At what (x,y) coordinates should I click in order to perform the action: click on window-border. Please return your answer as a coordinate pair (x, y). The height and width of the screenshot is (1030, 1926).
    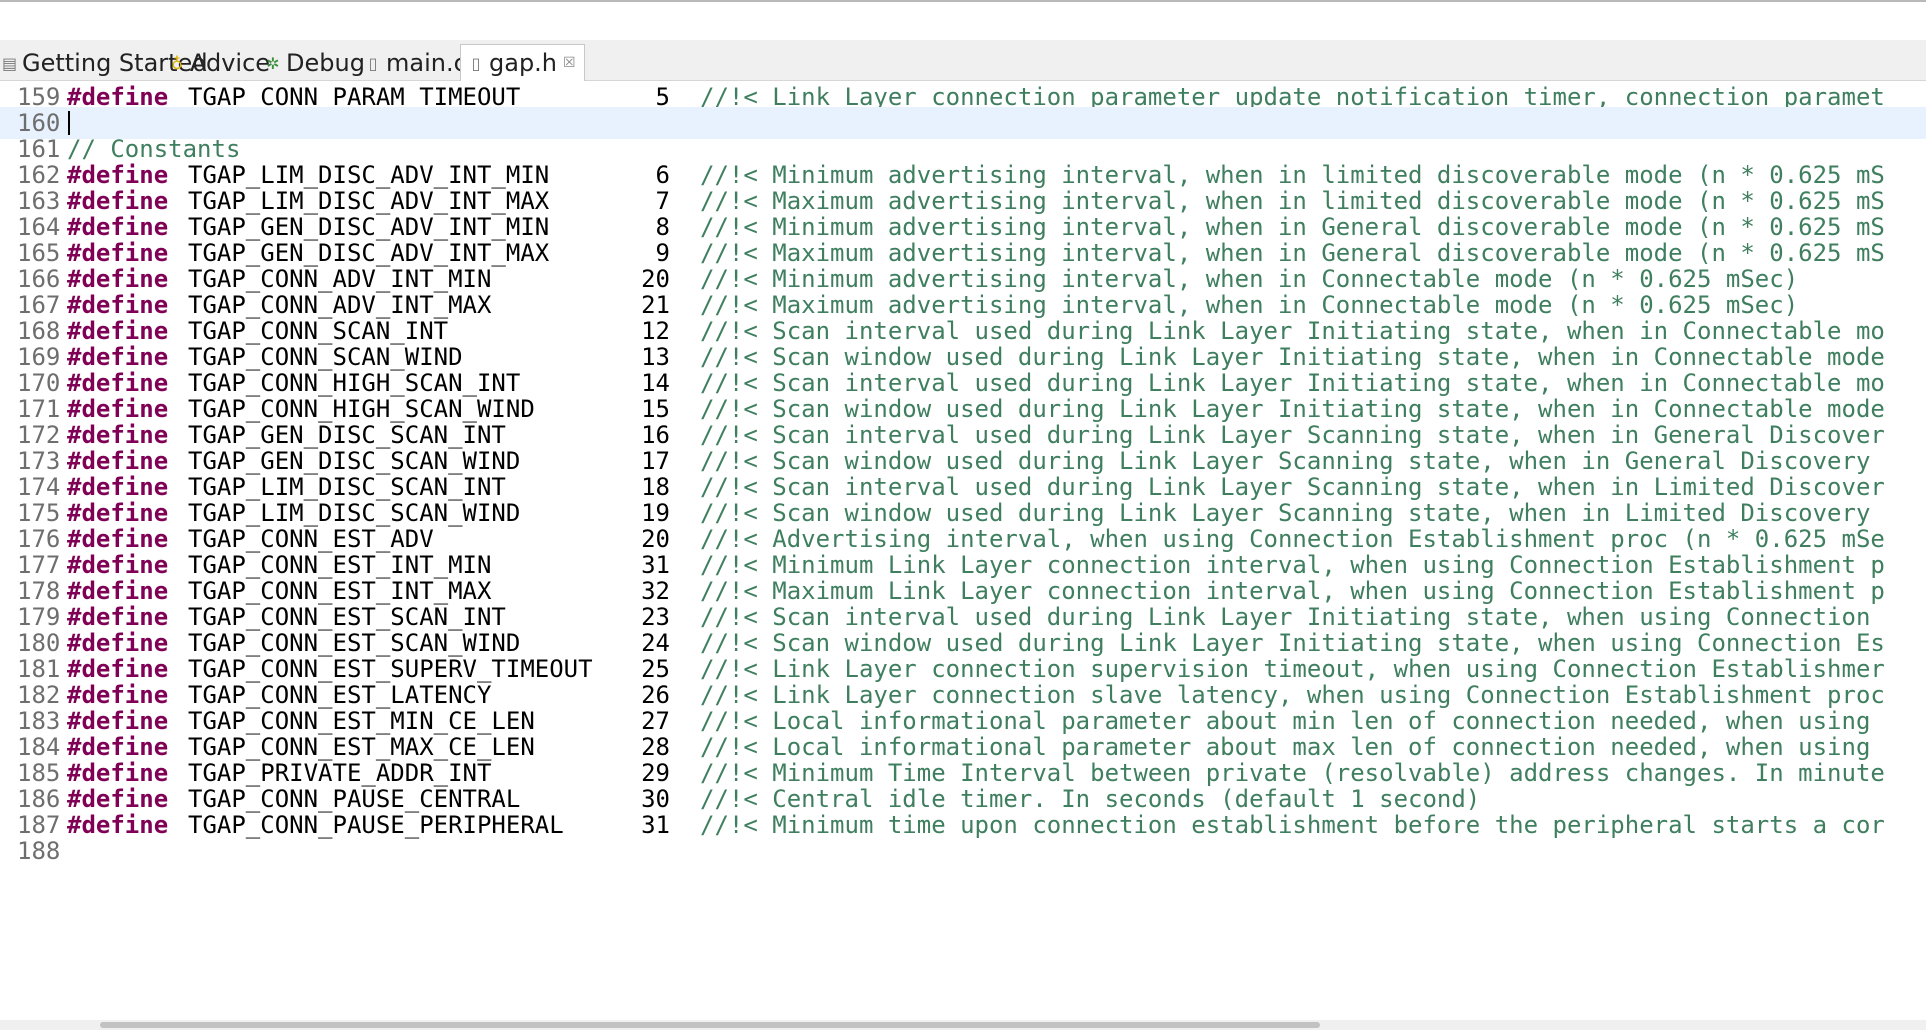
    Looking at the image, I should click on (963, 1).